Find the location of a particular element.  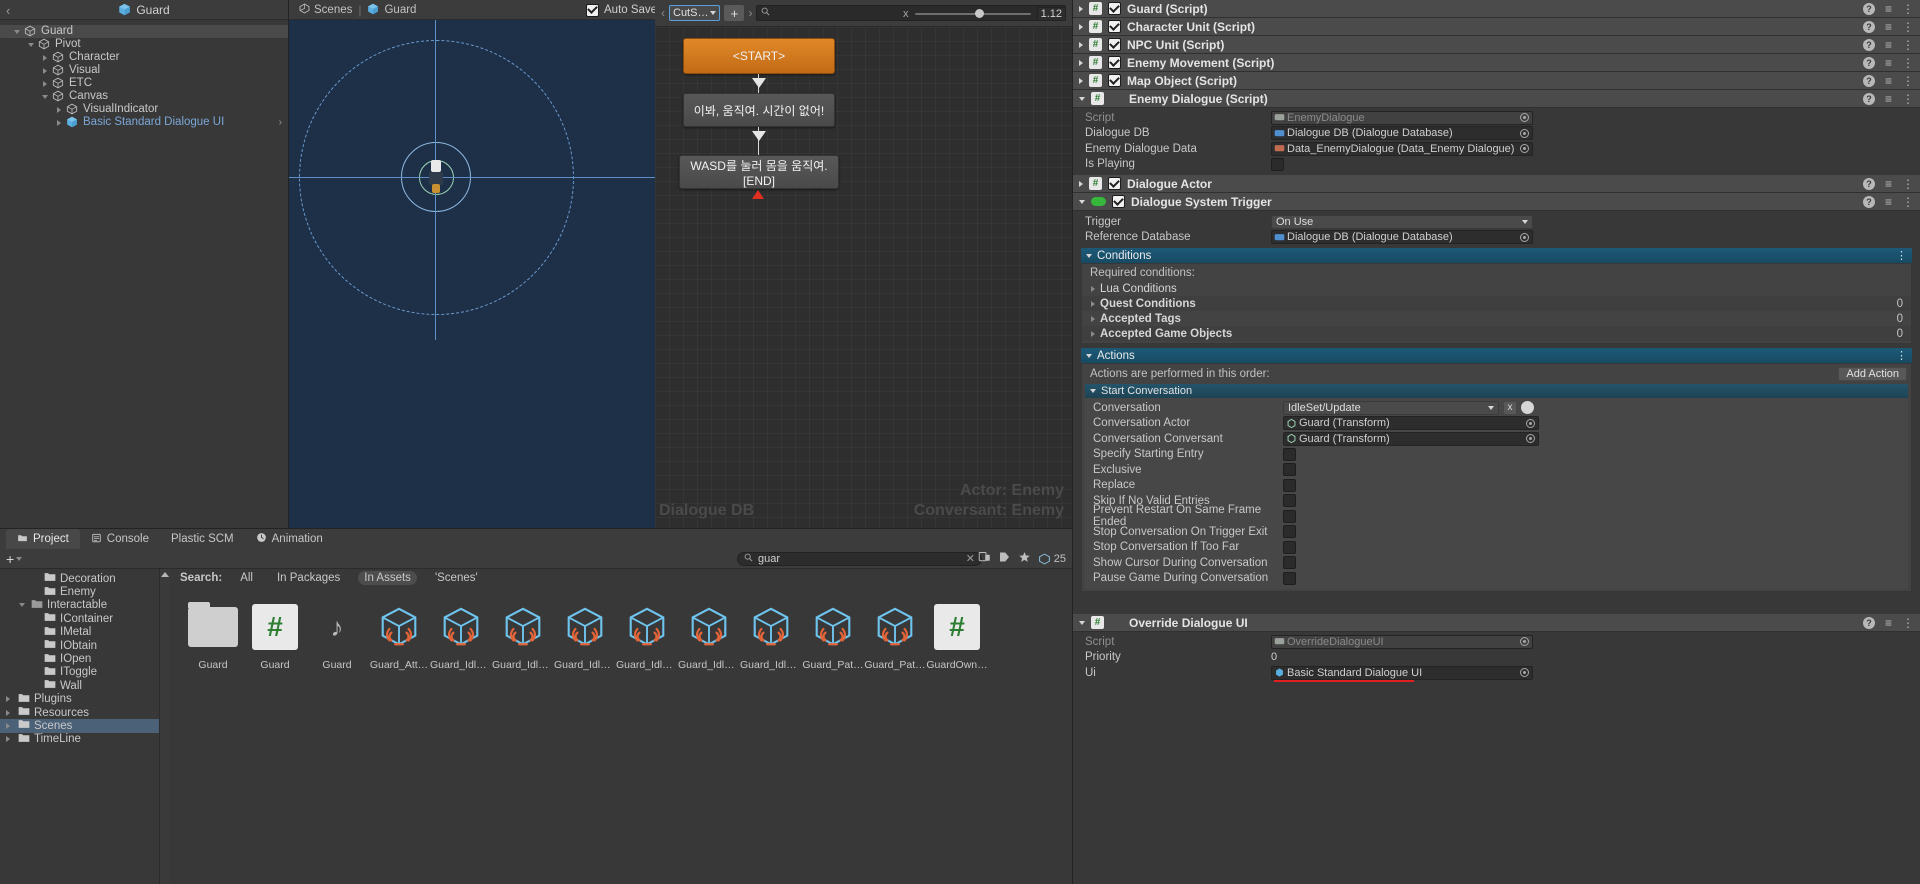

node-start: <START> is located at coordinates (759, 56).